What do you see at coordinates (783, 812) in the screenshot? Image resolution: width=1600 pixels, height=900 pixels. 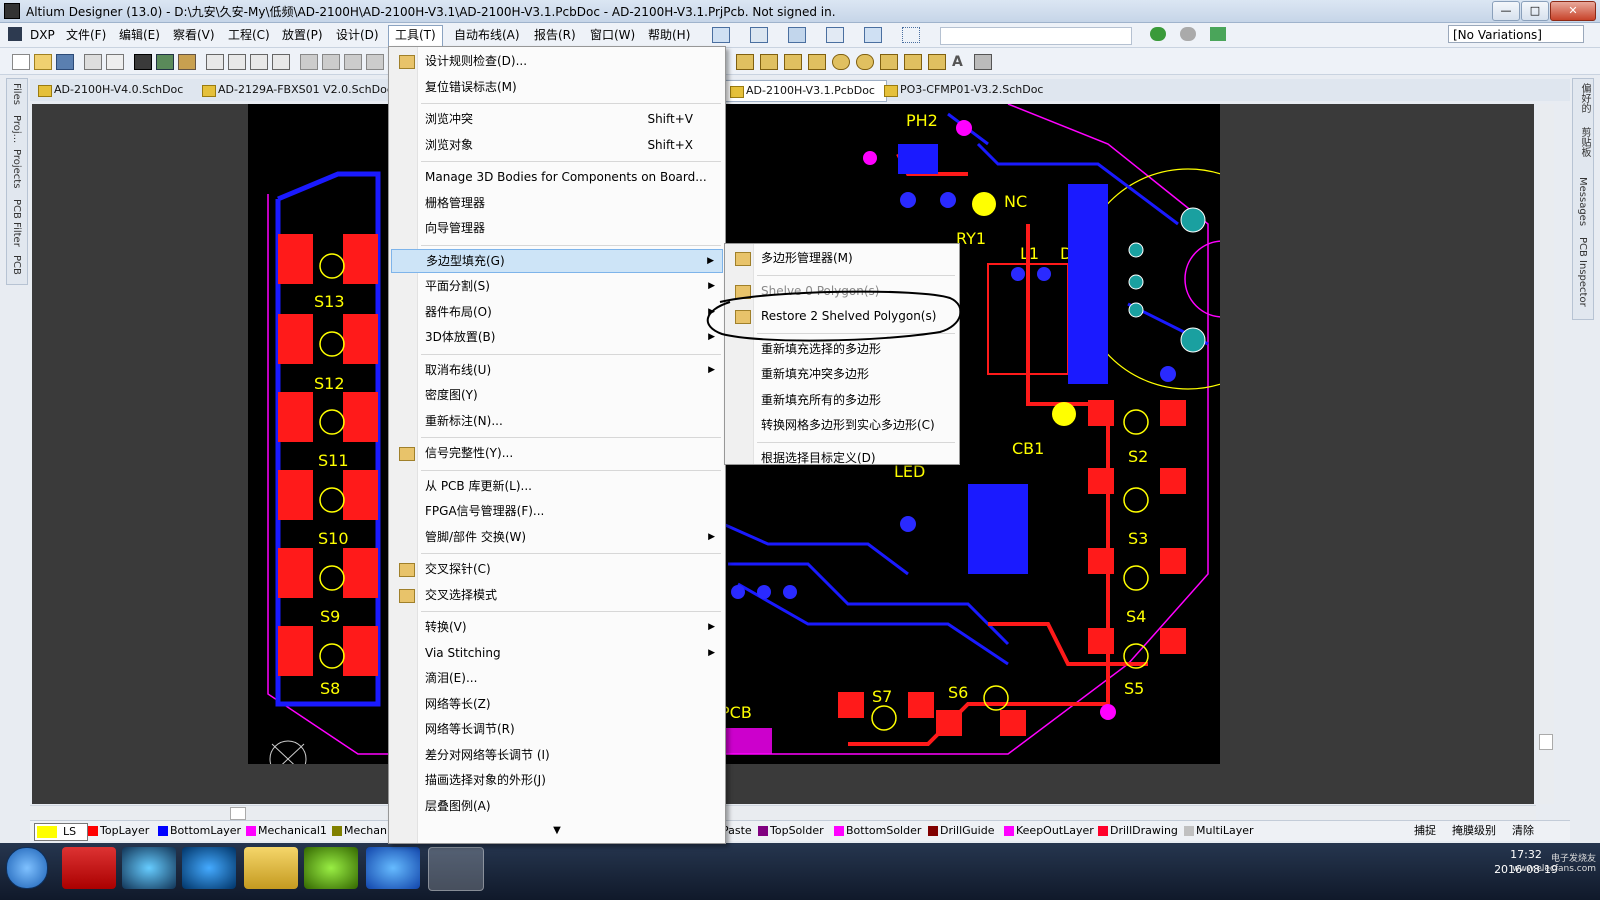 I see `horizontal-scrollbar` at bounding box center [783, 812].